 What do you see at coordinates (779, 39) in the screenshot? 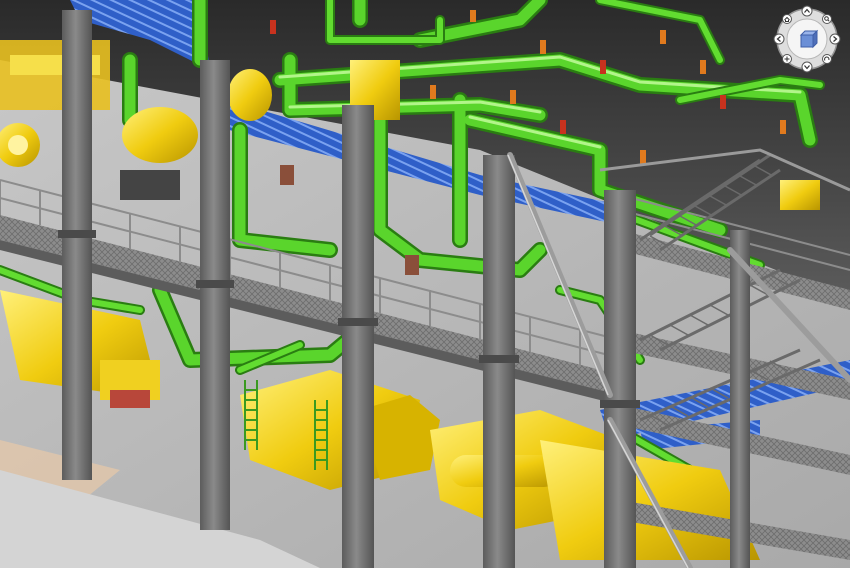
I see `nav-orbit-left-icon` at bounding box center [779, 39].